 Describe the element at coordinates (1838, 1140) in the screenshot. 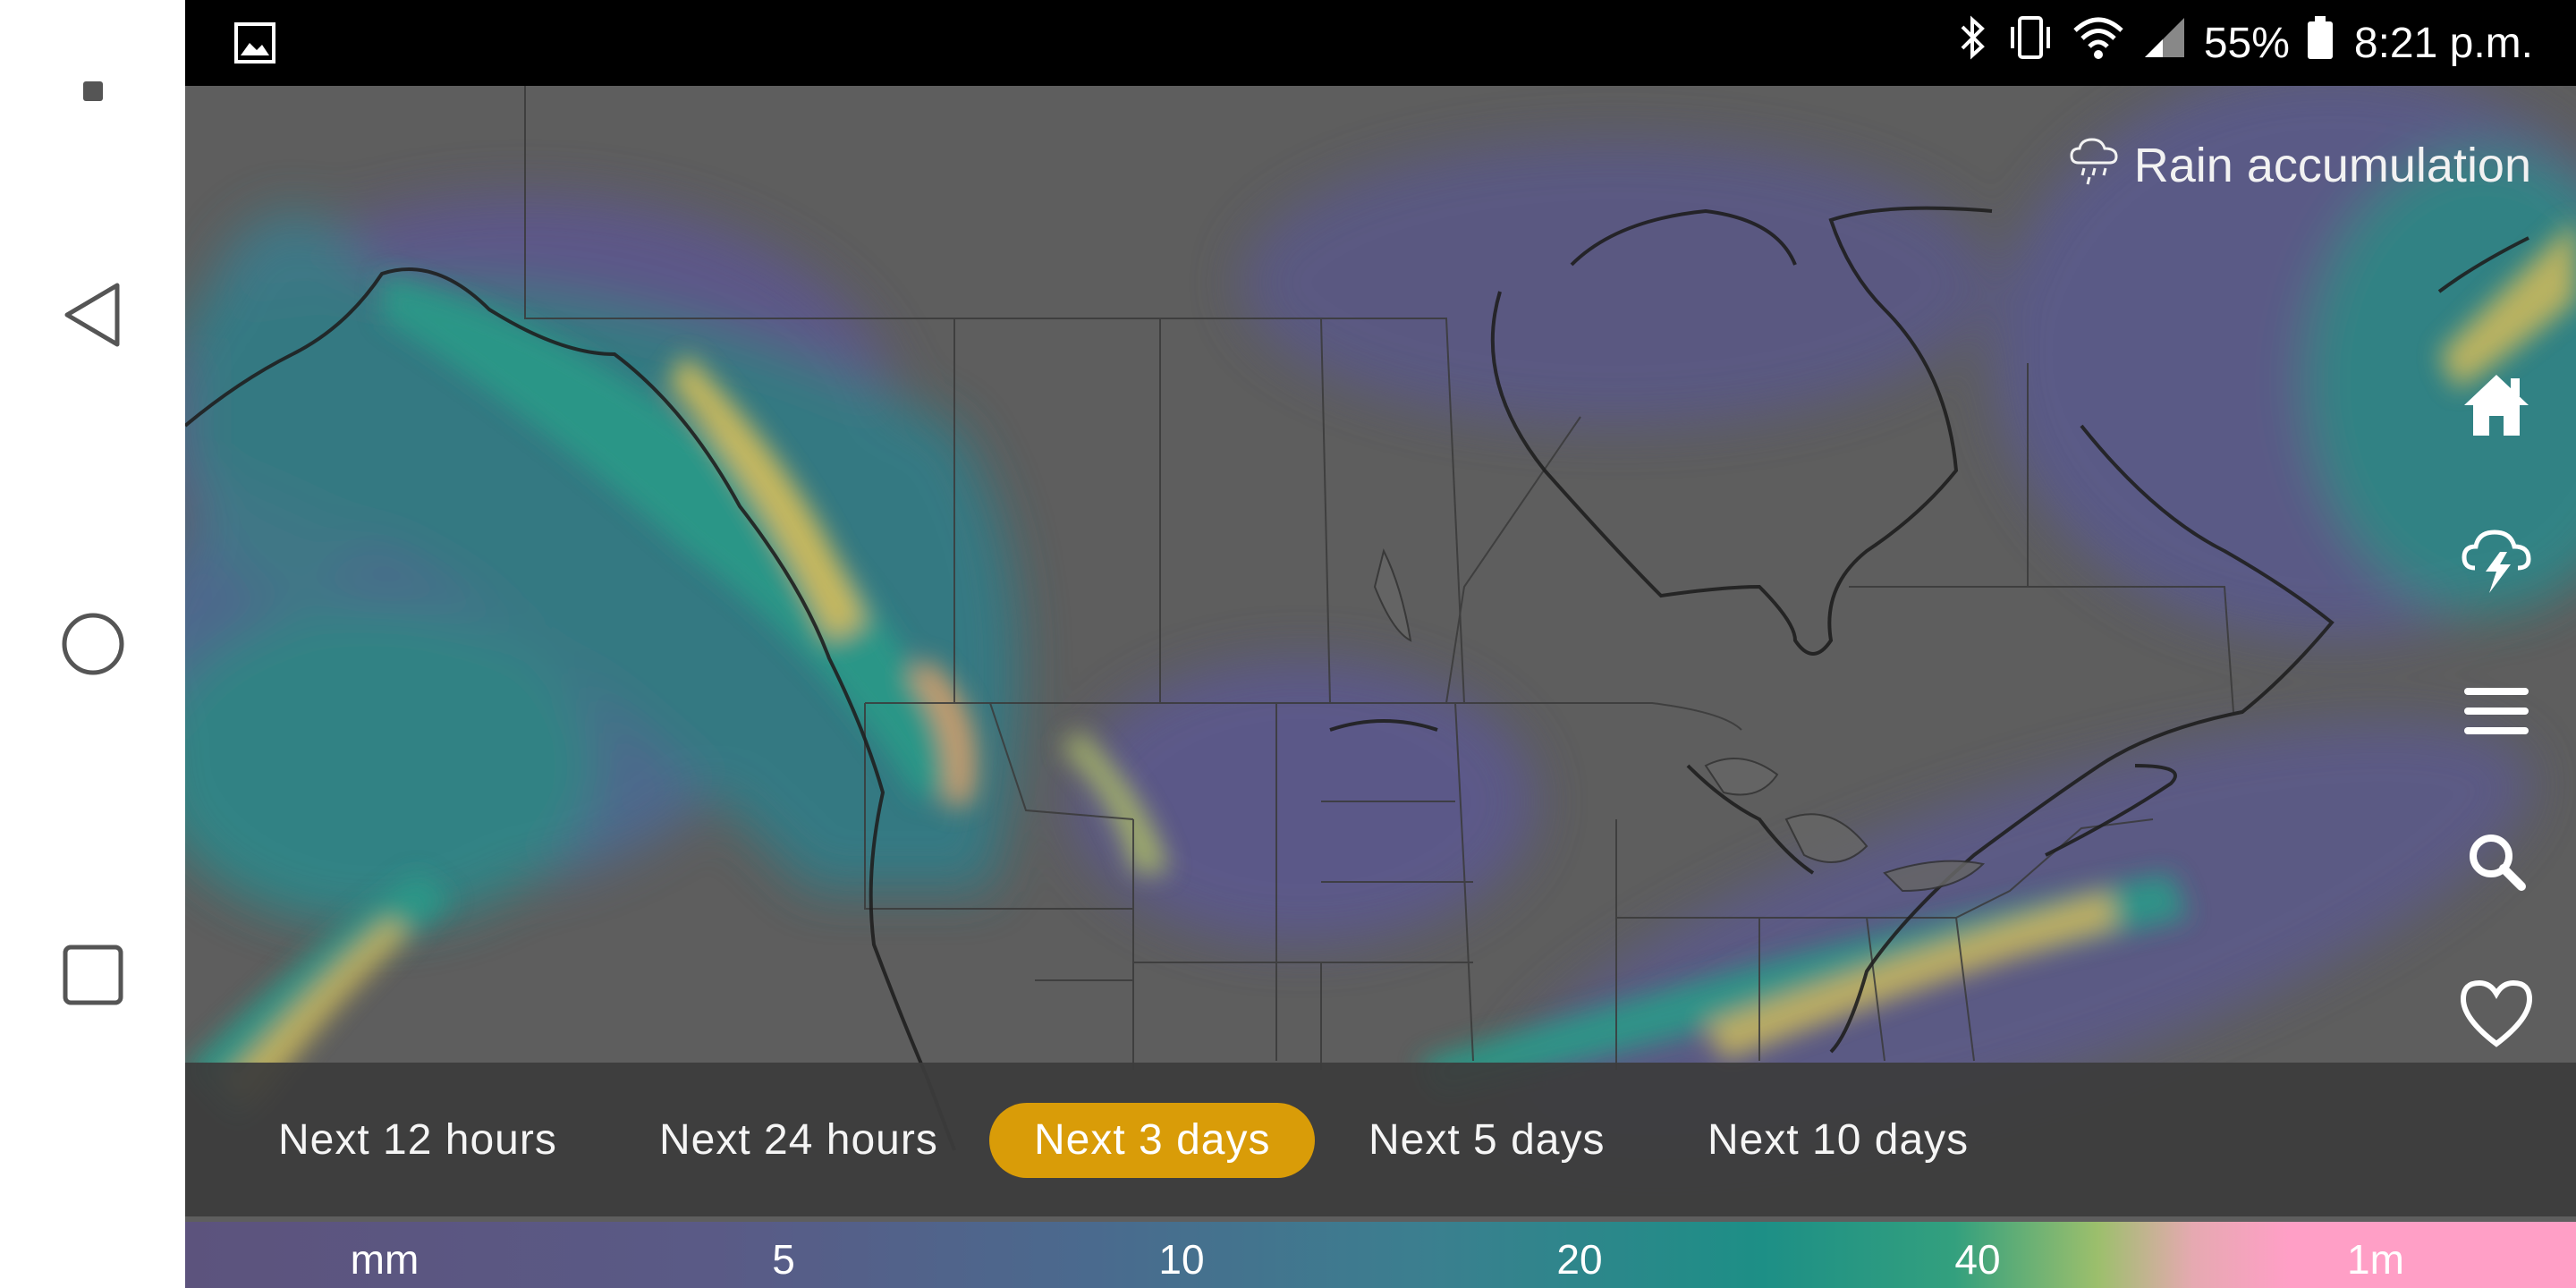

I see `time-option-next-10-days: Next 10 days` at that location.